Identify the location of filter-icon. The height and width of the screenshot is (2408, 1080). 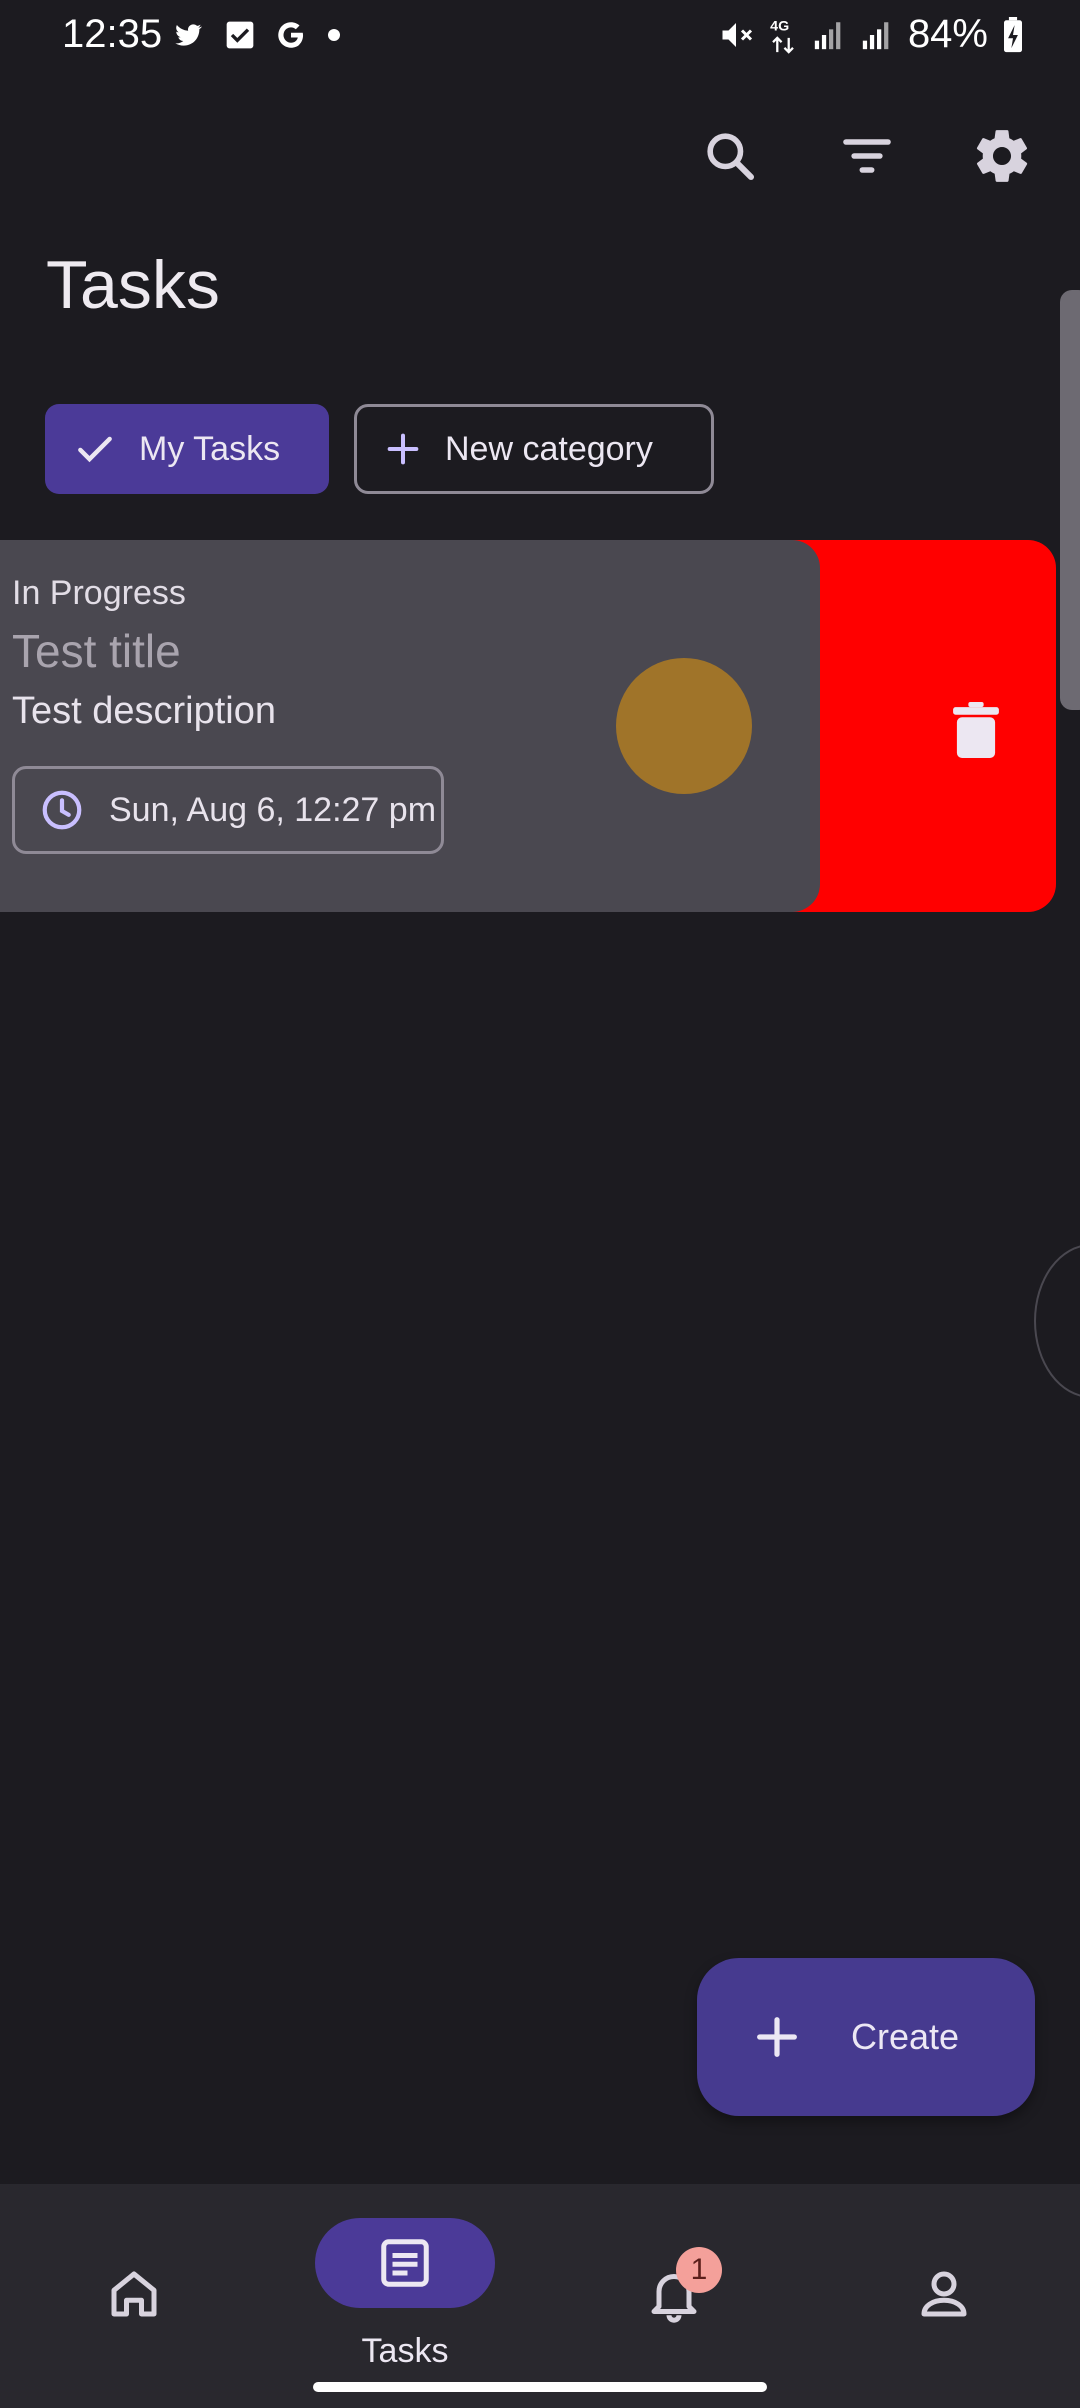
(867, 156).